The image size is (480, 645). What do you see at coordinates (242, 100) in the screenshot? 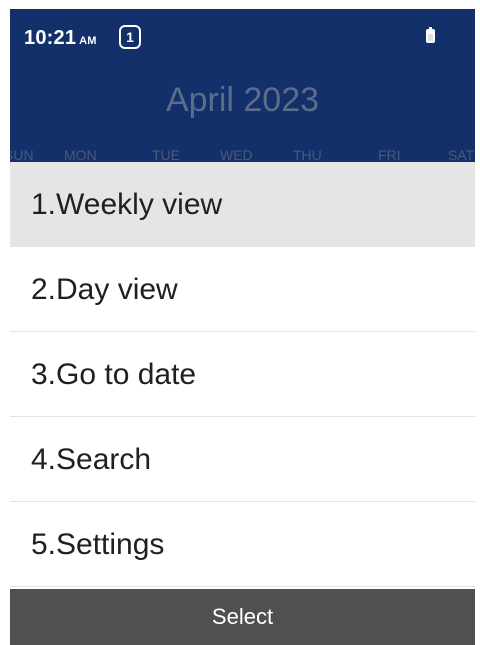
I see `month-title: April 2023` at bounding box center [242, 100].